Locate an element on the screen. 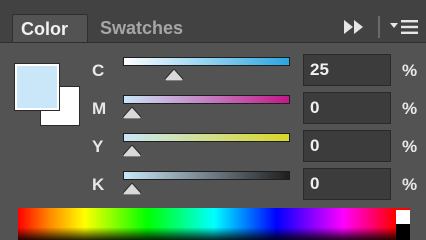 This screenshot has width=426, height=240. channel-label-black: K is located at coordinates (98, 184).